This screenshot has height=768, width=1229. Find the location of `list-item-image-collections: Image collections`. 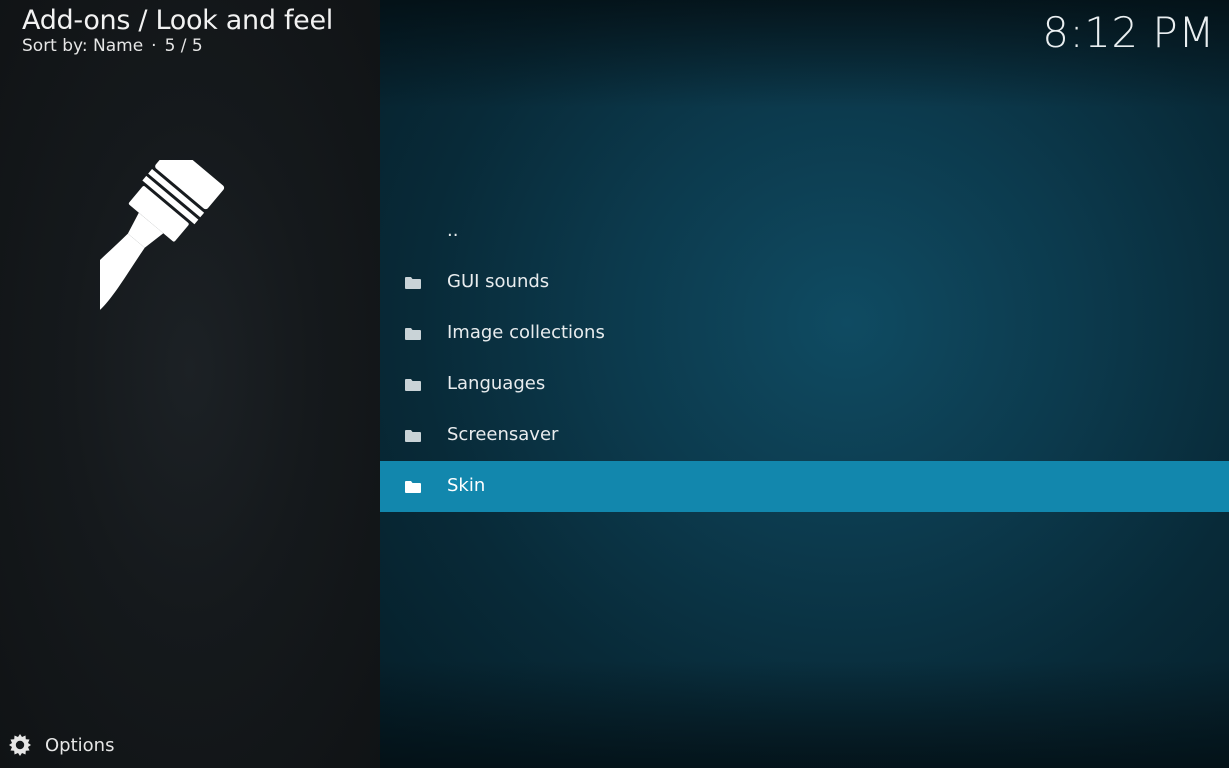

list-item-image-collections: Image collections is located at coordinates (804, 333).